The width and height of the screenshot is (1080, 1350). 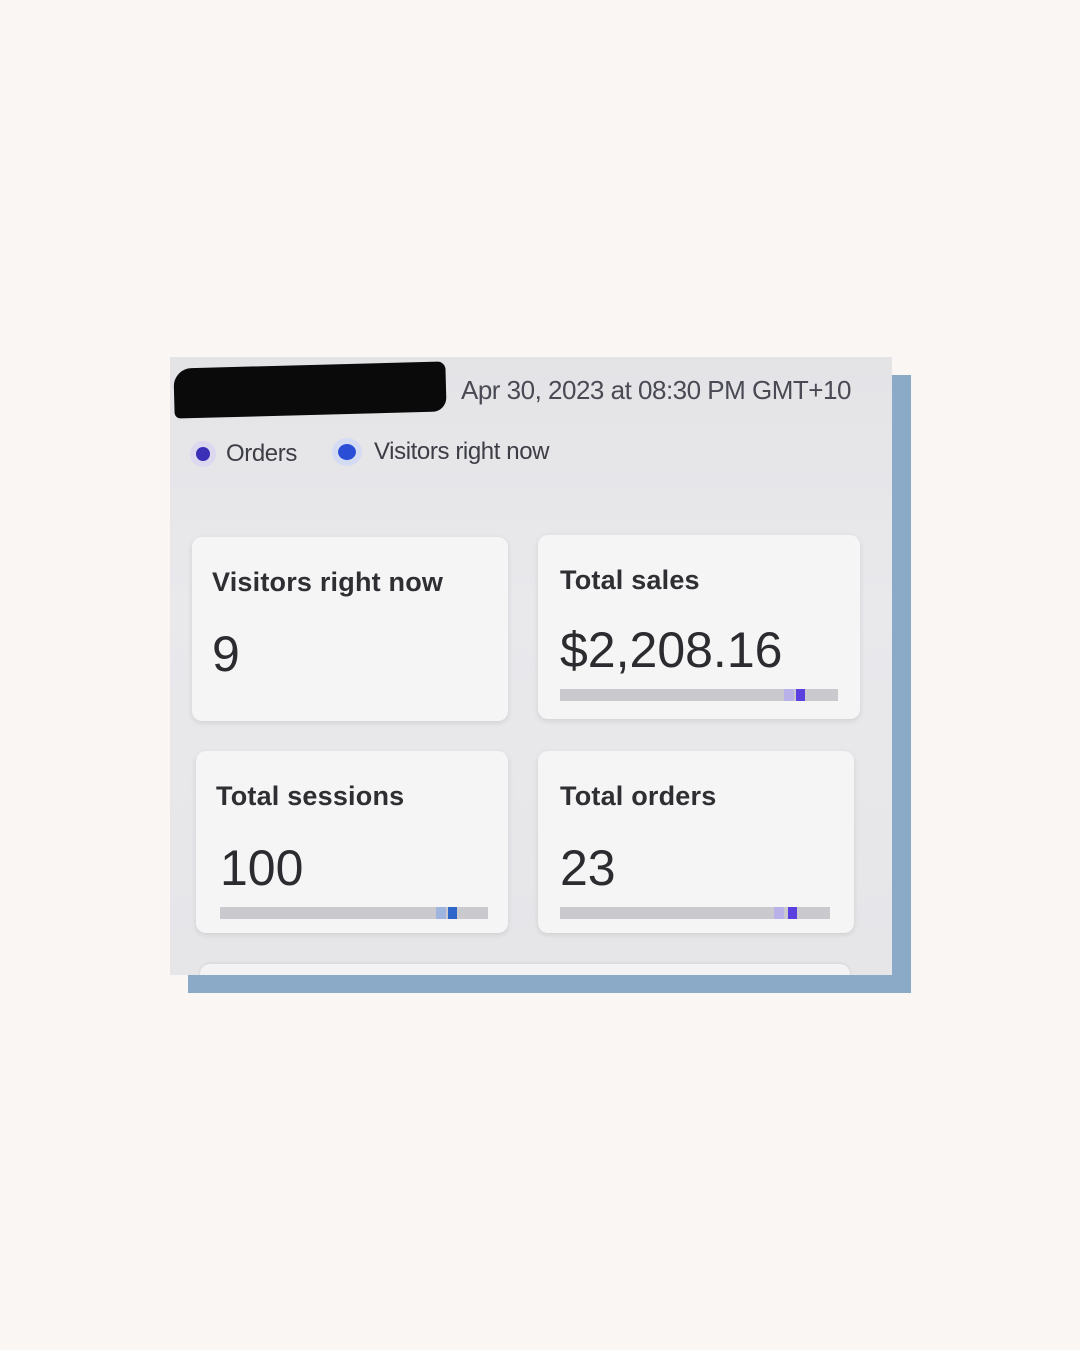 I want to click on sessions-card-value: 100, so click(x=262, y=868).